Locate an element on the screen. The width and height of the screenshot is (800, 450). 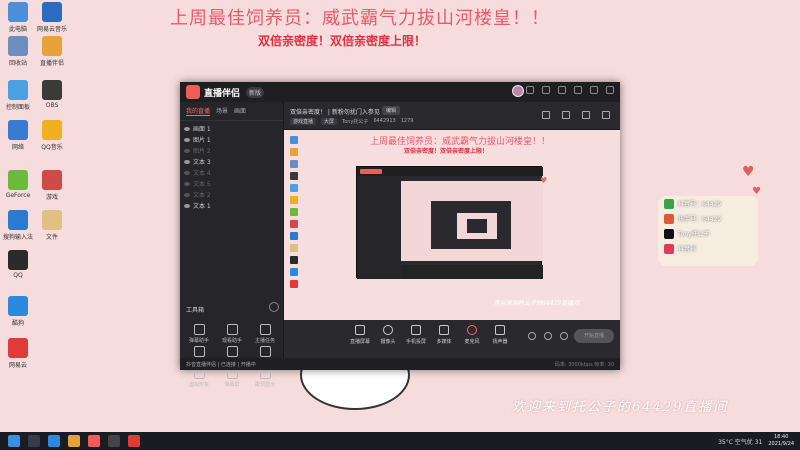
music-task-icon is located at coordinates (134, 441).